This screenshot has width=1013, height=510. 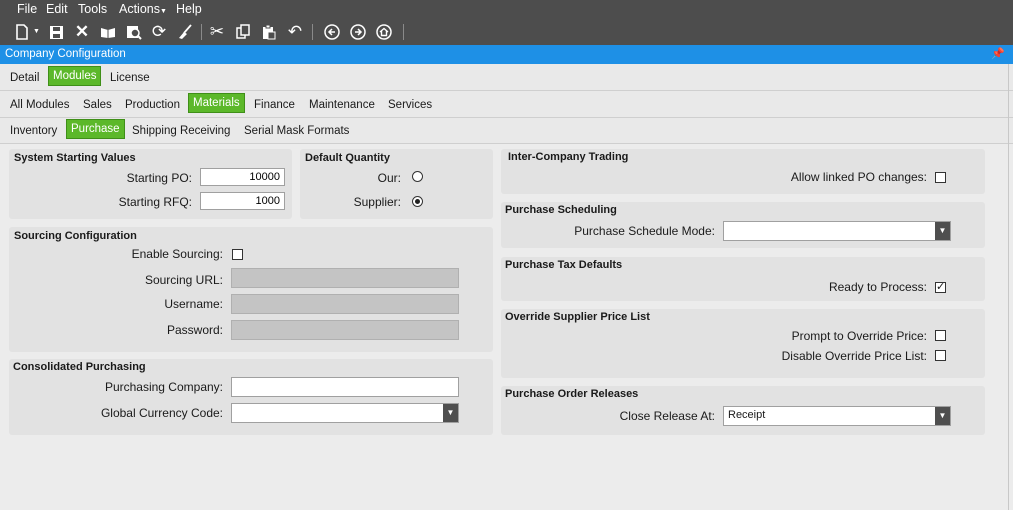 What do you see at coordinates (56, 32) in the screenshot?
I see `save-icon` at bounding box center [56, 32].